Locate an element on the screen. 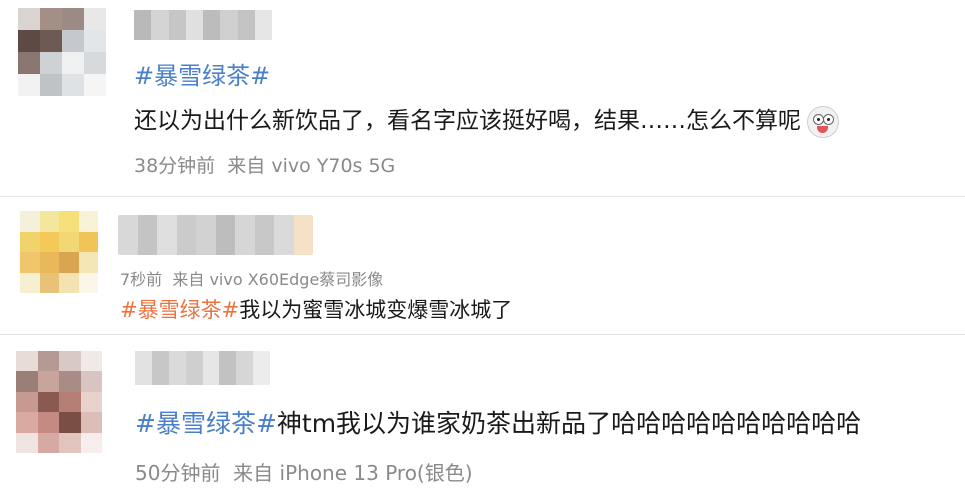 This screenshot has width=965, height=501. comment-body: 我以为蜜雪冰城变爆雪冰城了 is located at coordinates (376, 310).